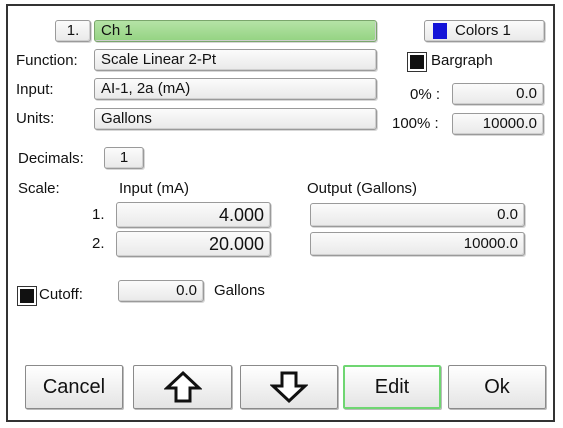 This screenshot has height=428, width=563. I want to click on edit-button: Edit, so click(392, 387).